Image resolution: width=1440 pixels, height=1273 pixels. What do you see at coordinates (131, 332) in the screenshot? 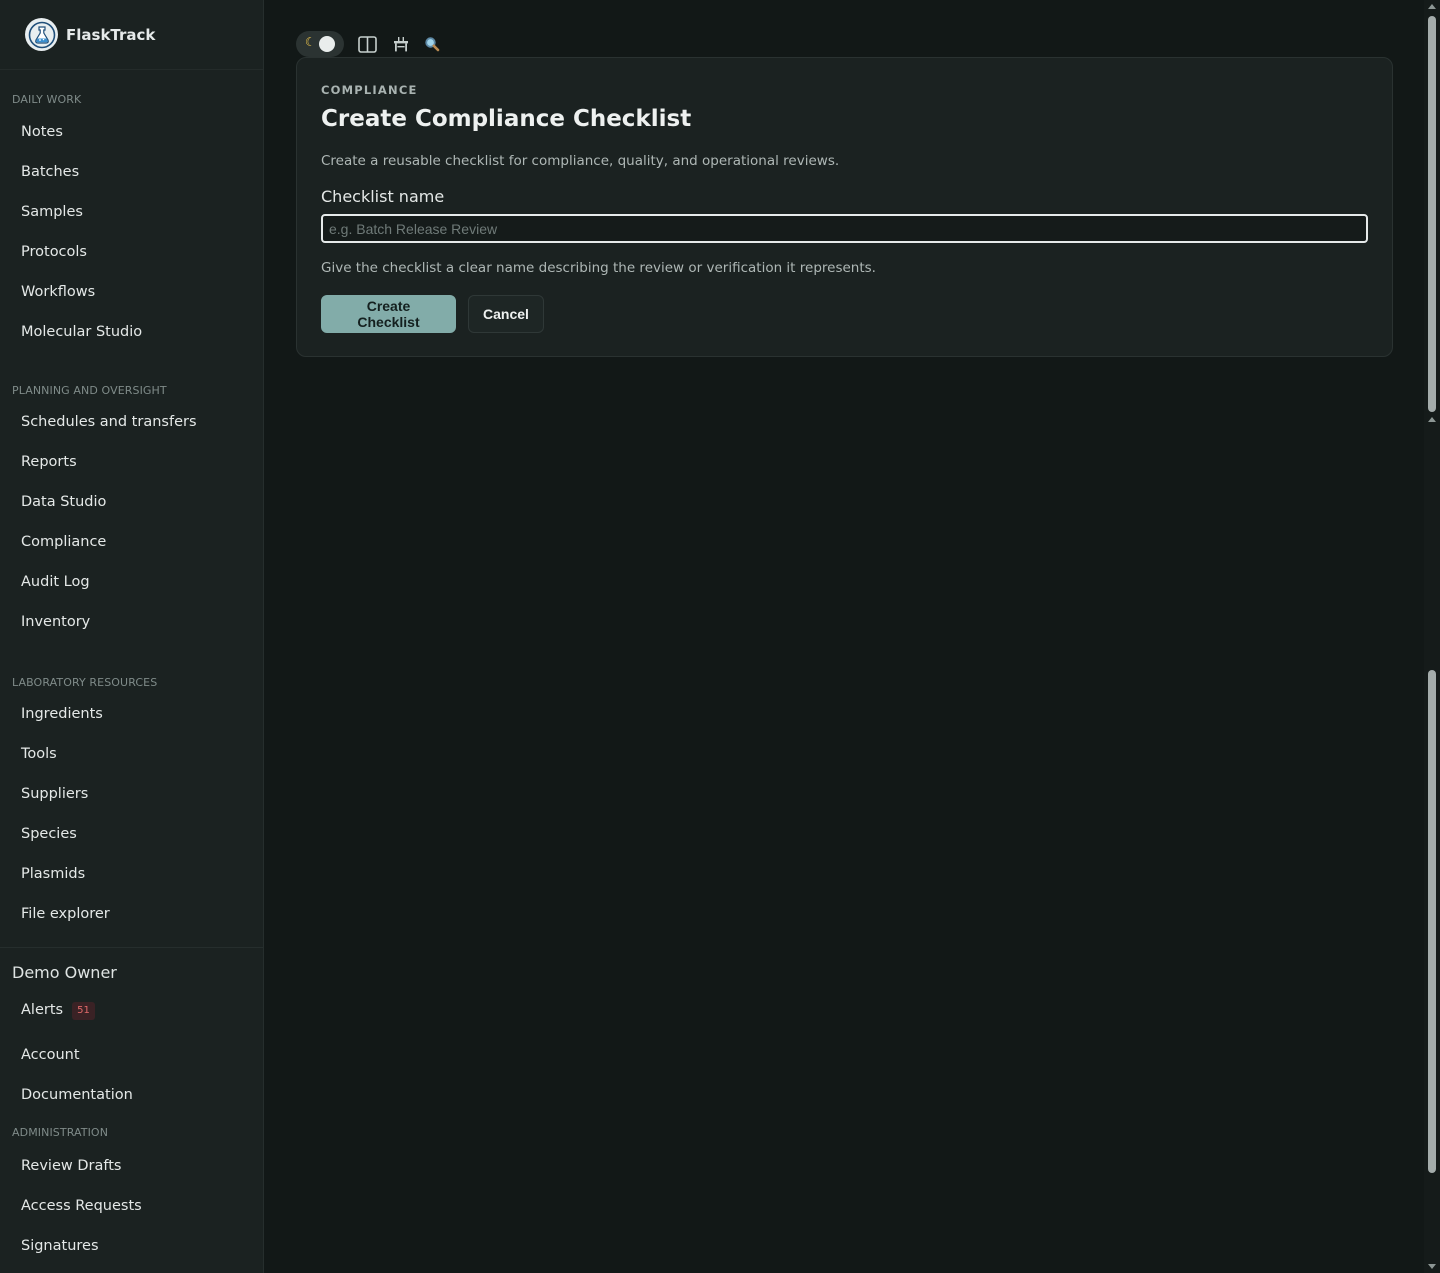
I see `sidebar-item-molecular-studio: Molecular Studio` at bounding box center [131, 332].